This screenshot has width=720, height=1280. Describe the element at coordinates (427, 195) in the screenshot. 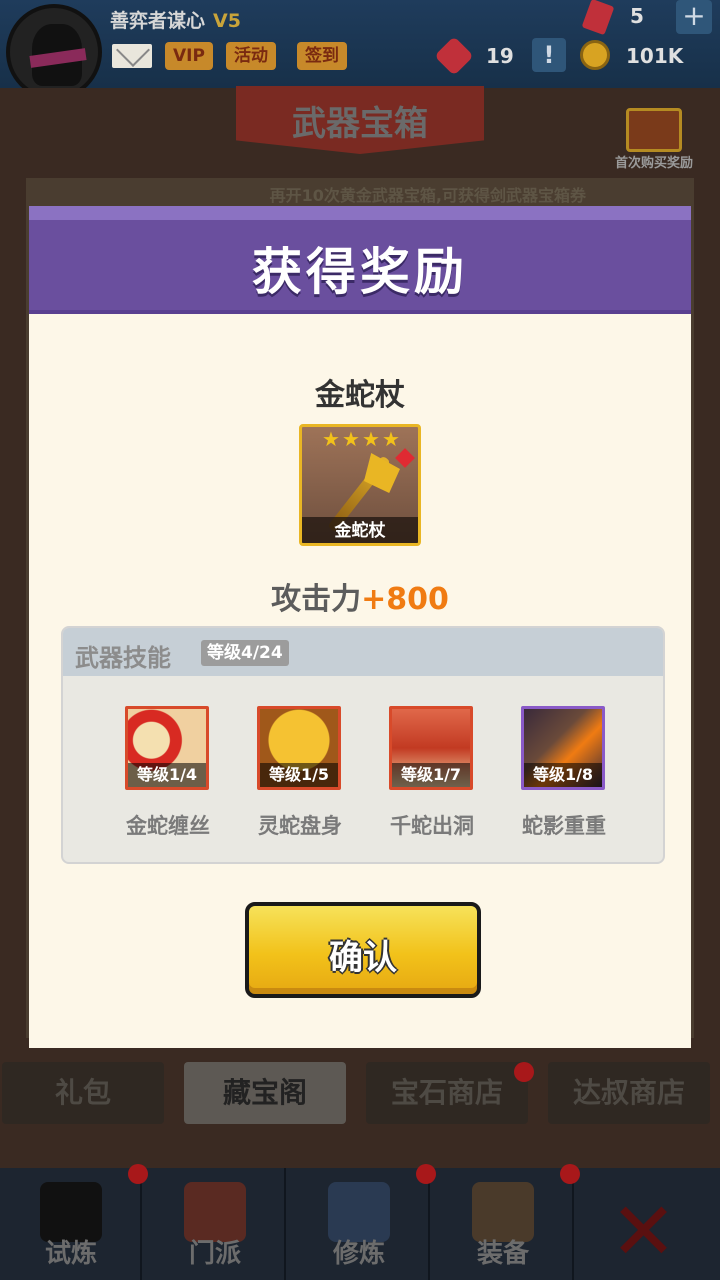

I see `chest-hint-text: 再开10次黄金武器宝箱,可获得剑武器宝箱券` at that location.